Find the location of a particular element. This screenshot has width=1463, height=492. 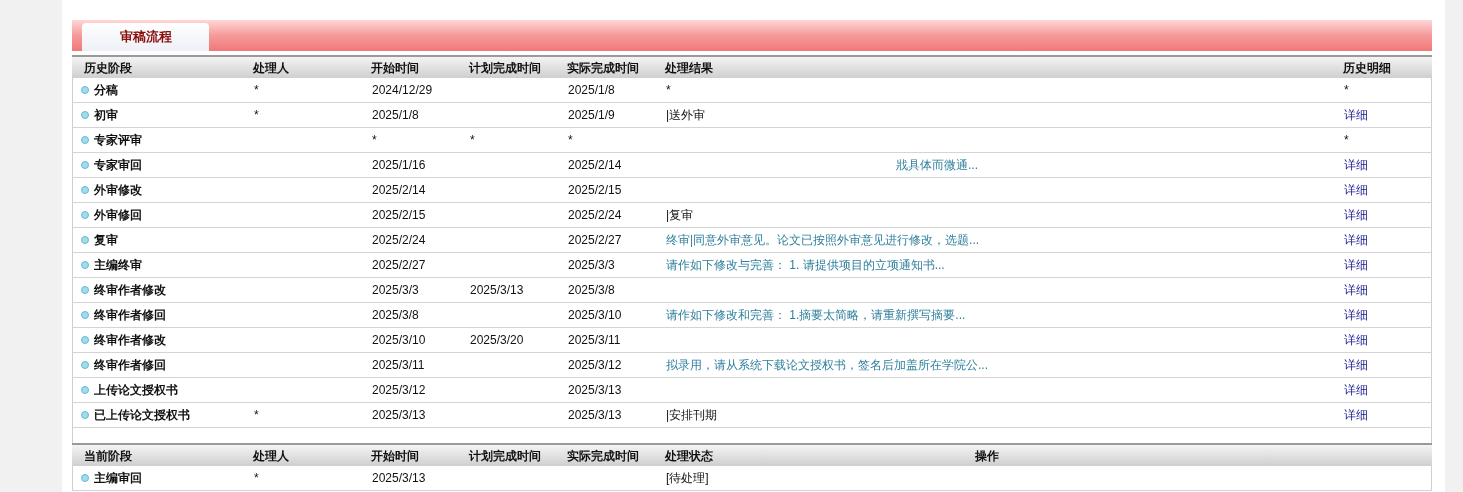

table-cell-text: |送外审 is located at coordinates (686, 115).